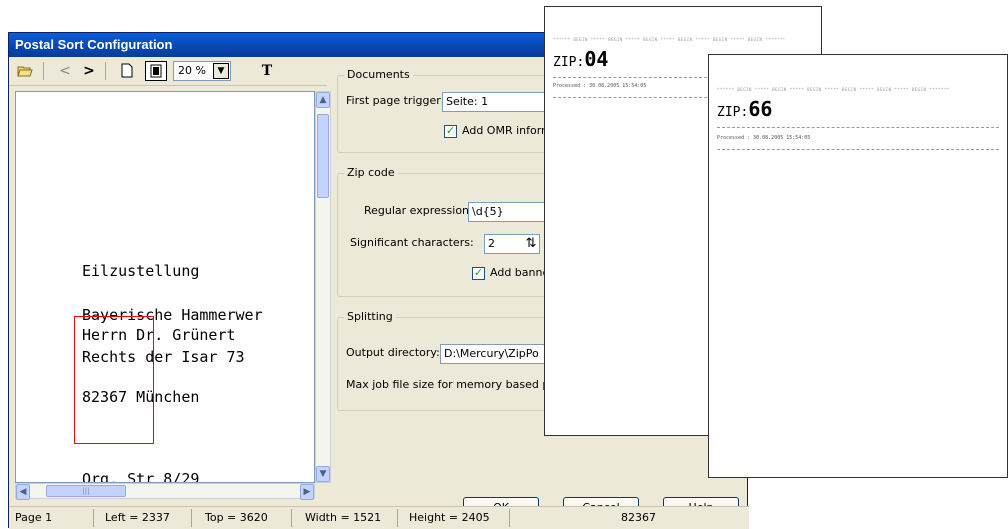 Image resolution: width=1008 pixels, height=529 pixels. I want to click on significant-chars-label: Significant characters:, so click(412, 242).